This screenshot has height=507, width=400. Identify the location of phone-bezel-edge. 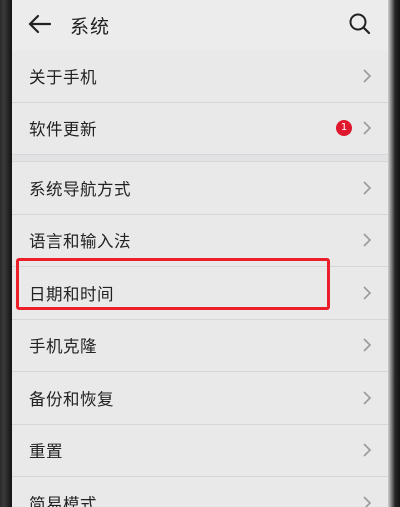
(394, 253).